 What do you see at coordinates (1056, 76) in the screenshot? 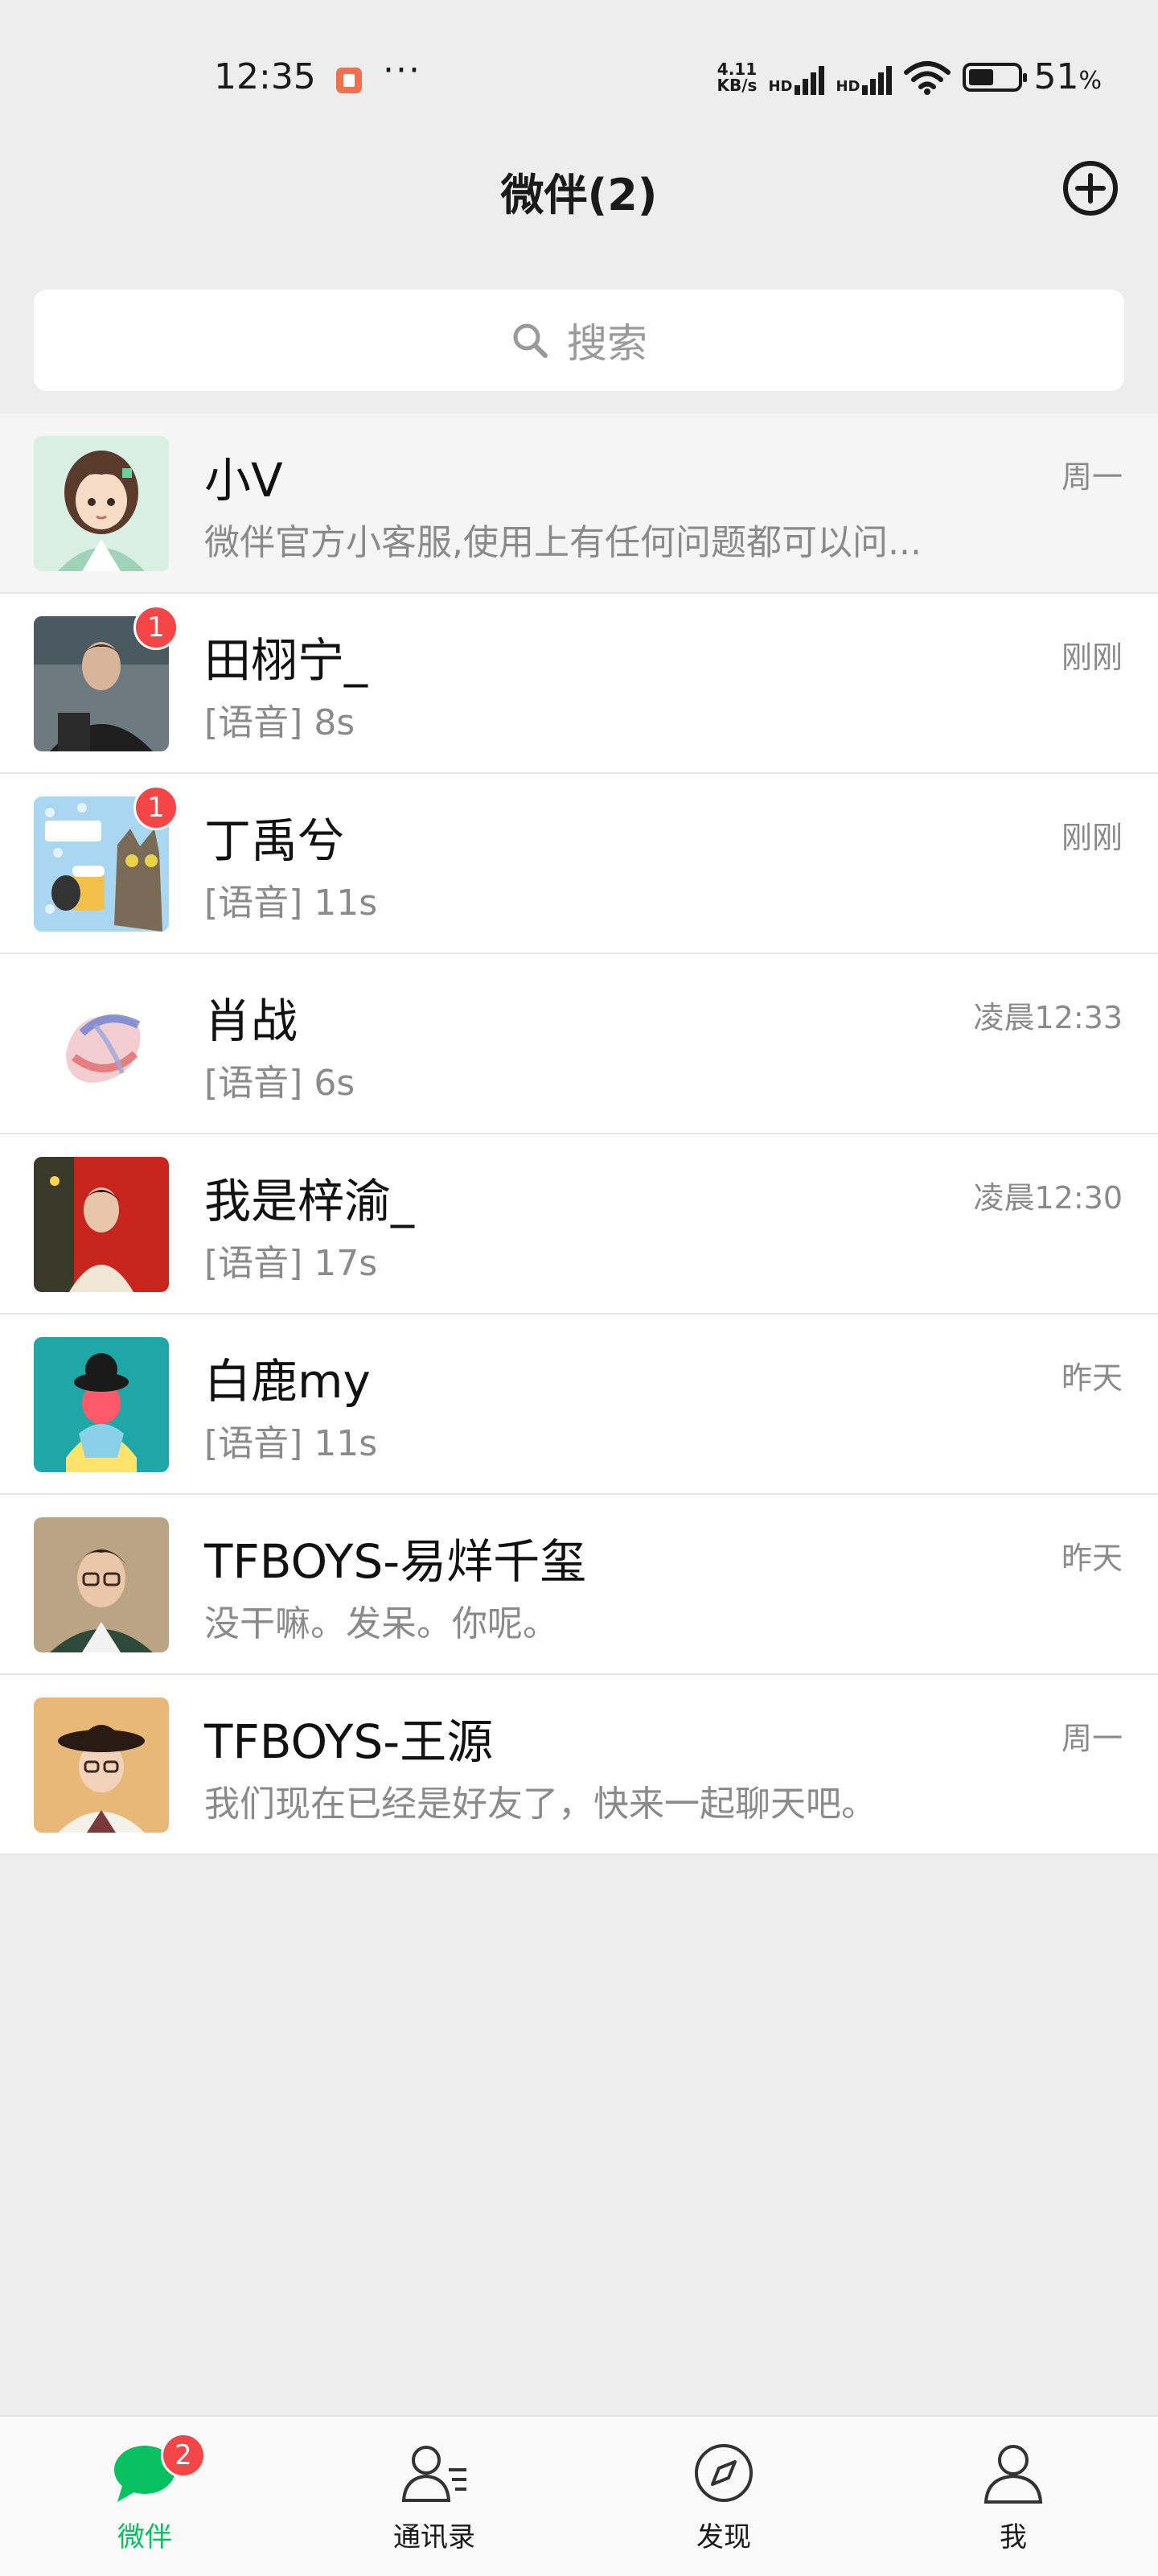
I see `battery-value: 51` at bounding box center [1056, 76].